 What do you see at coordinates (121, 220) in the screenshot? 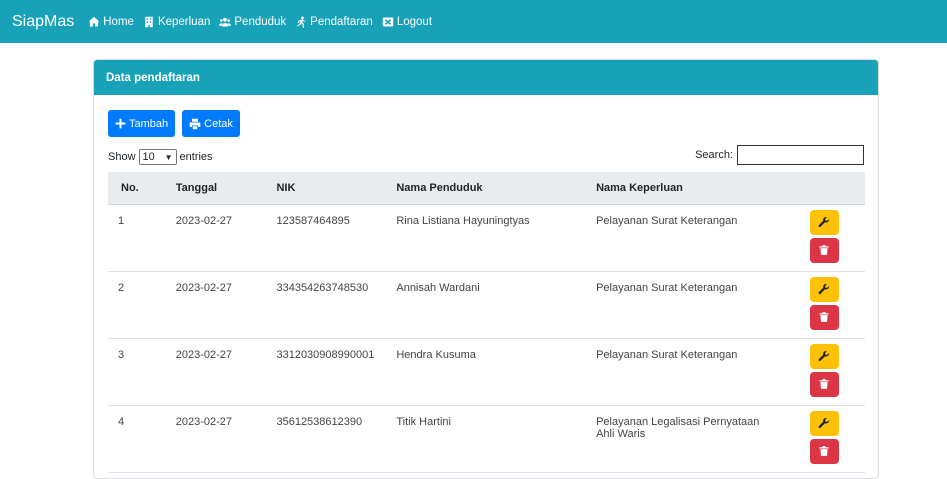
I see `cell-no: 1` at bounding box center [121, 220].